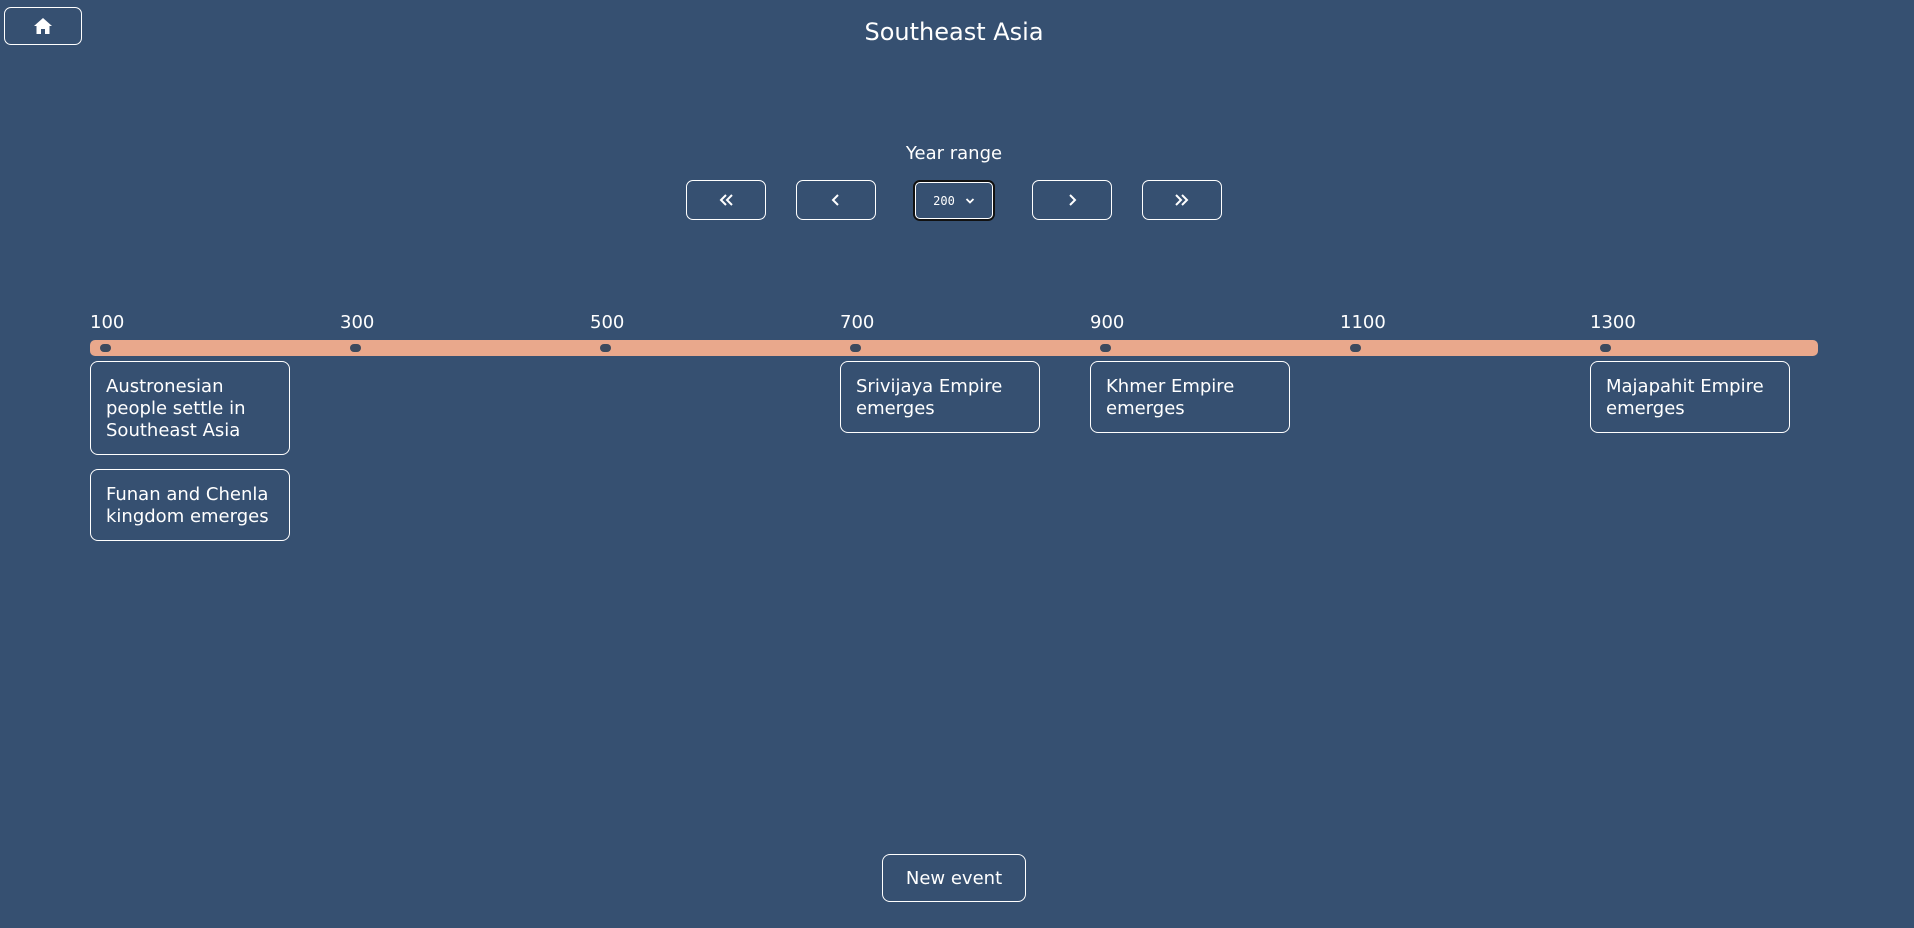 The width and height of the screenshot is (1914, 928). I want to click on year-tick: 500, so click(607, 322).